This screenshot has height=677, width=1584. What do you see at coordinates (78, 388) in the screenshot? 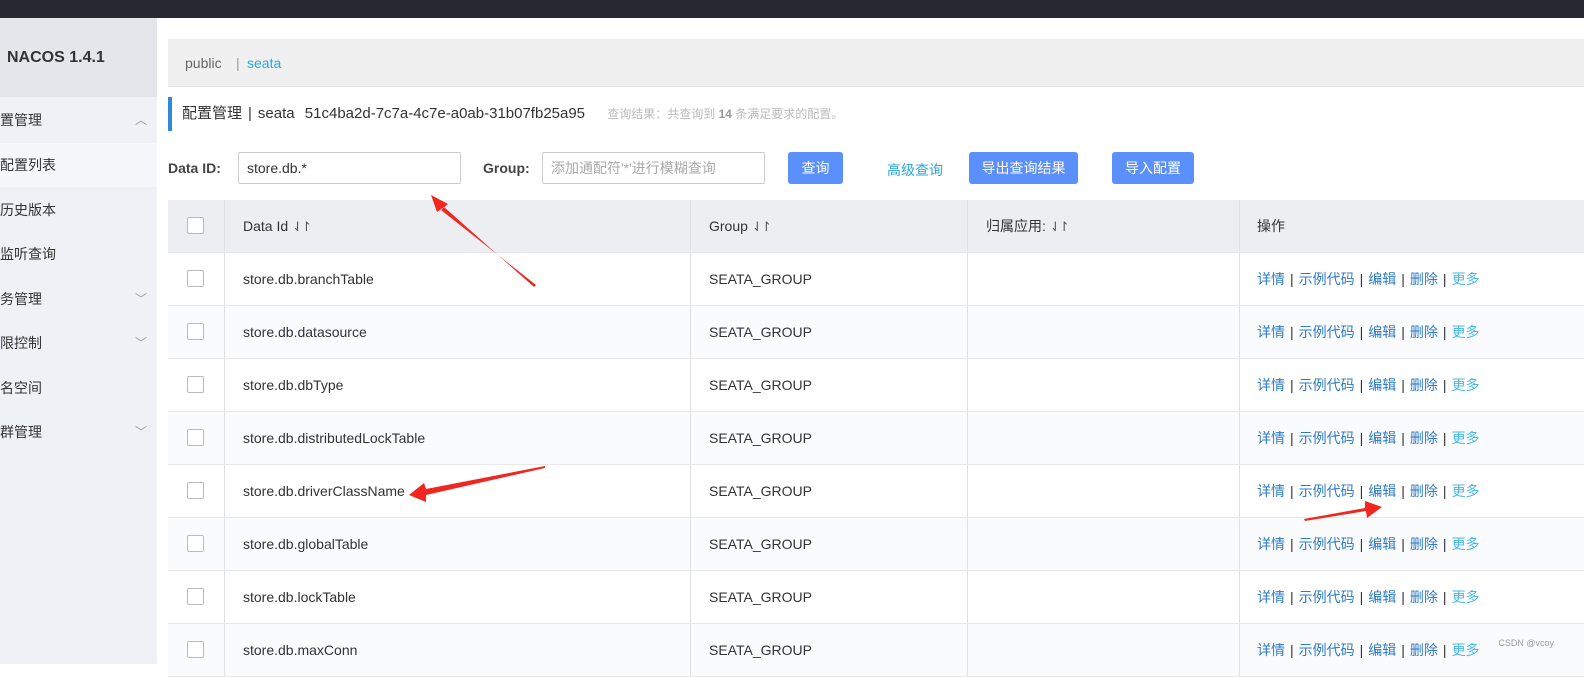
I see `sidebar-item-namespace: 名空间` at bounding box center [78, 388].